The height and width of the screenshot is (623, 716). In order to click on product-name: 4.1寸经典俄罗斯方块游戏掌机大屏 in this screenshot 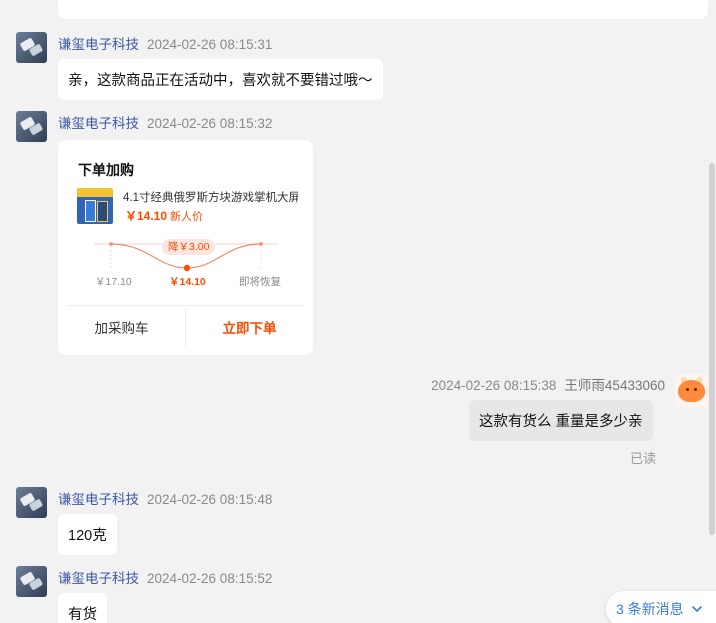, I will do `click(210, 197)`.